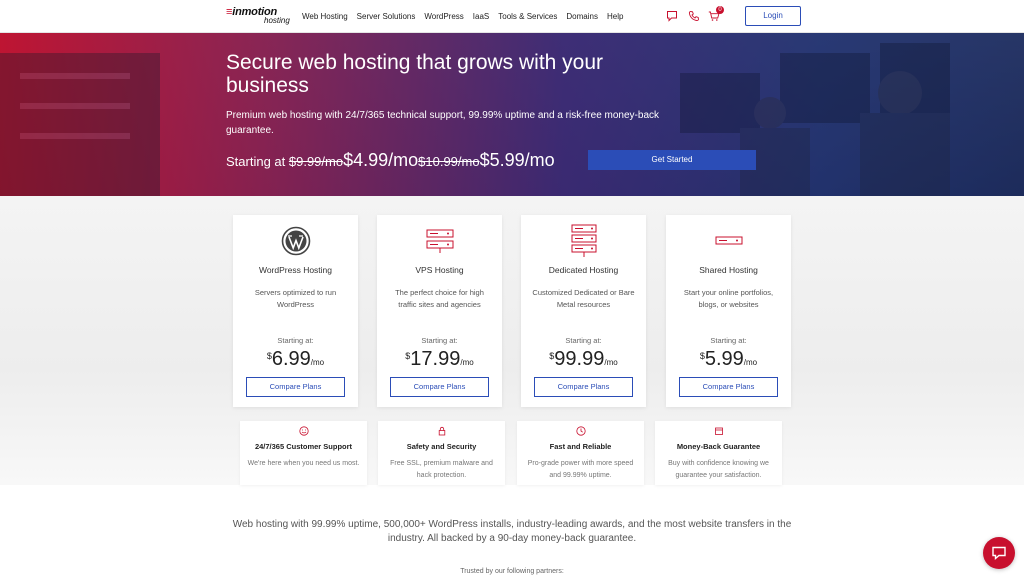 The image size is (1024, 579). Describe the element at coordinates (316, 161) in the screenshot. I see `old-price-1: $9.99/mo` at that location.